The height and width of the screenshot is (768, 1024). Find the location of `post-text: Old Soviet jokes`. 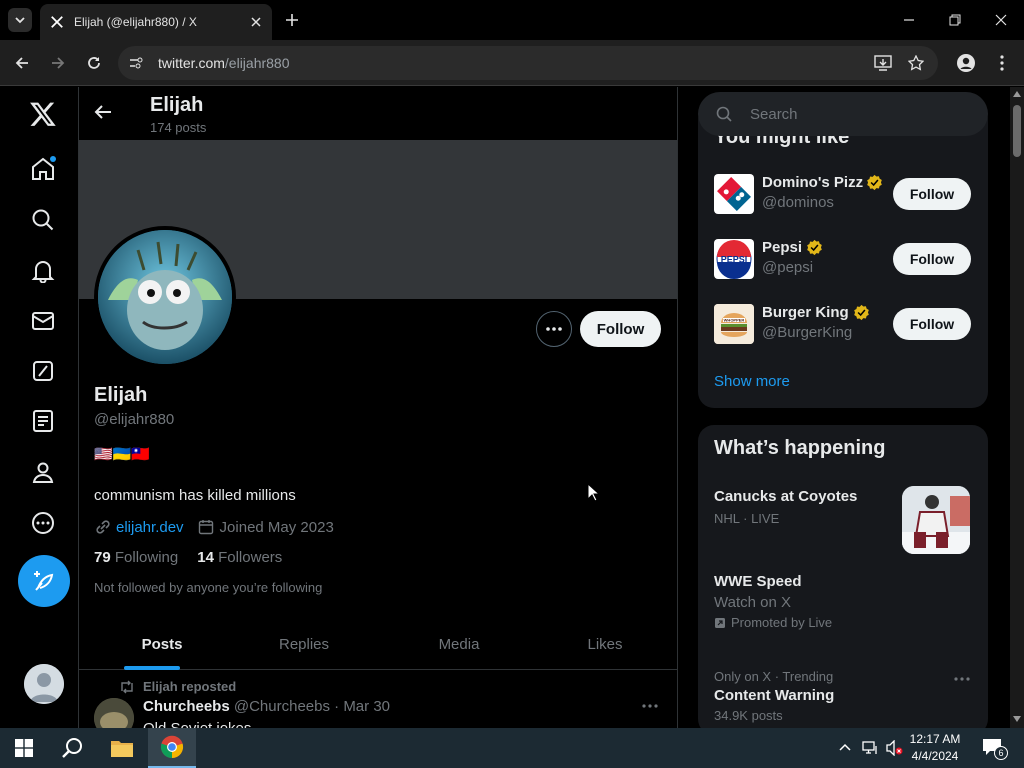

post-text: Old Soviet jokes is located at coordinates (197, 724).